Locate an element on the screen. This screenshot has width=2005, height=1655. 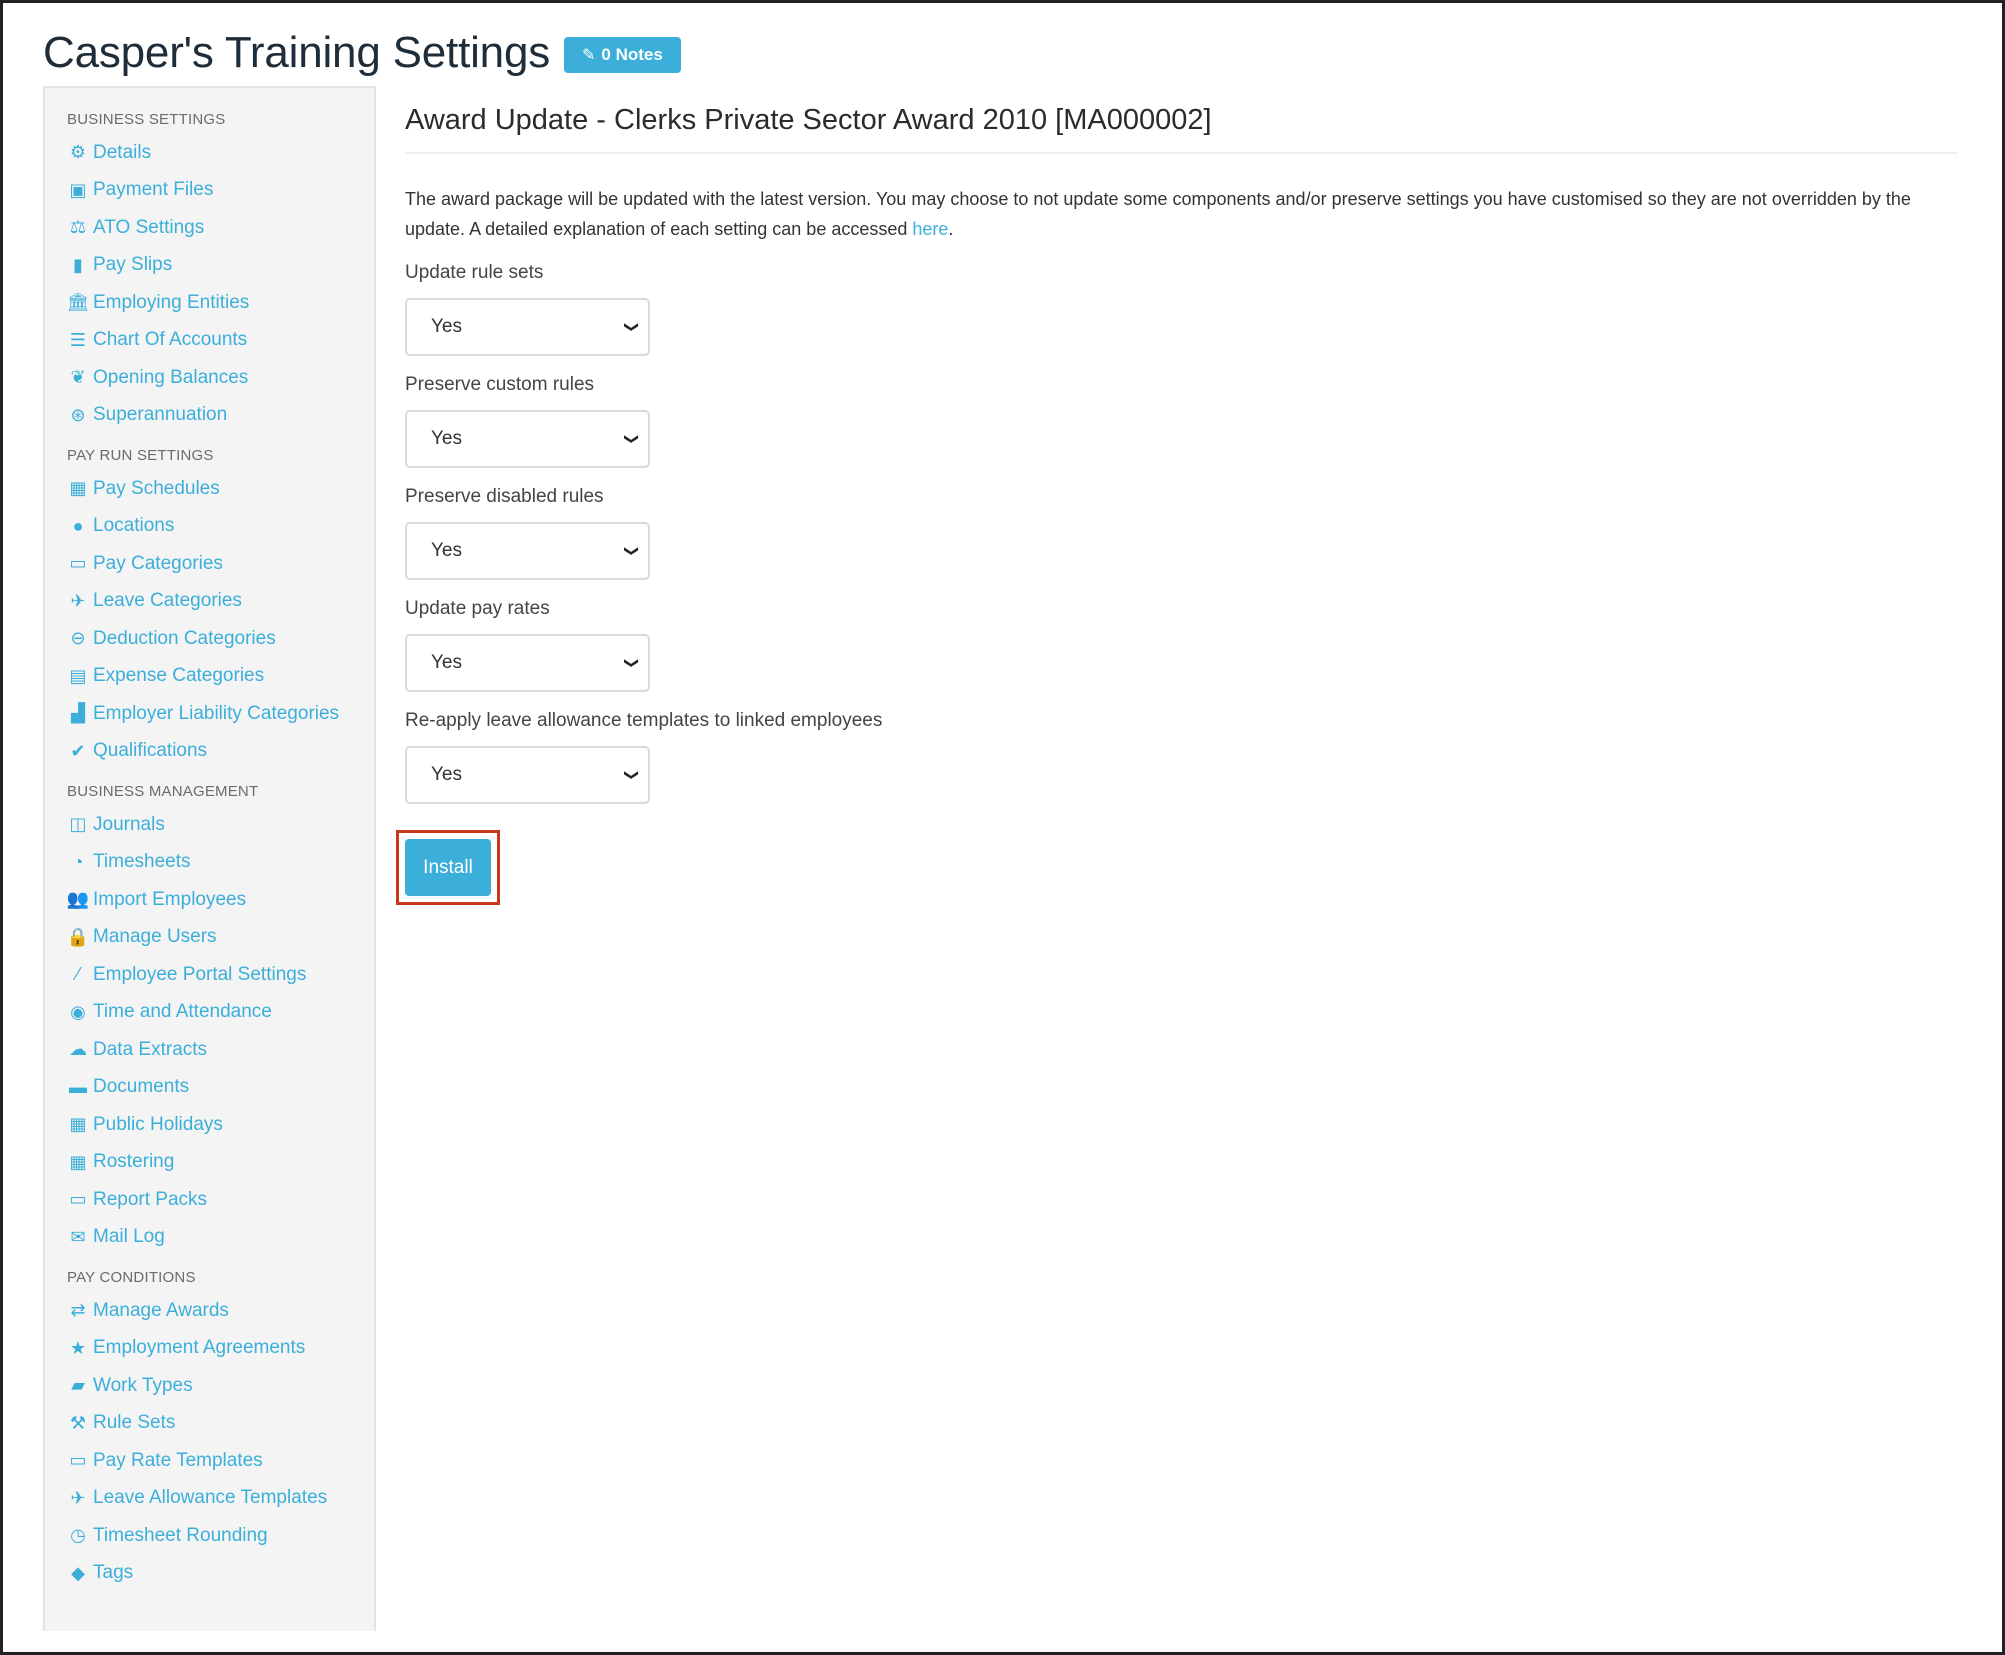
plane-icon: ✈ is located at coordinates (78, 1497).